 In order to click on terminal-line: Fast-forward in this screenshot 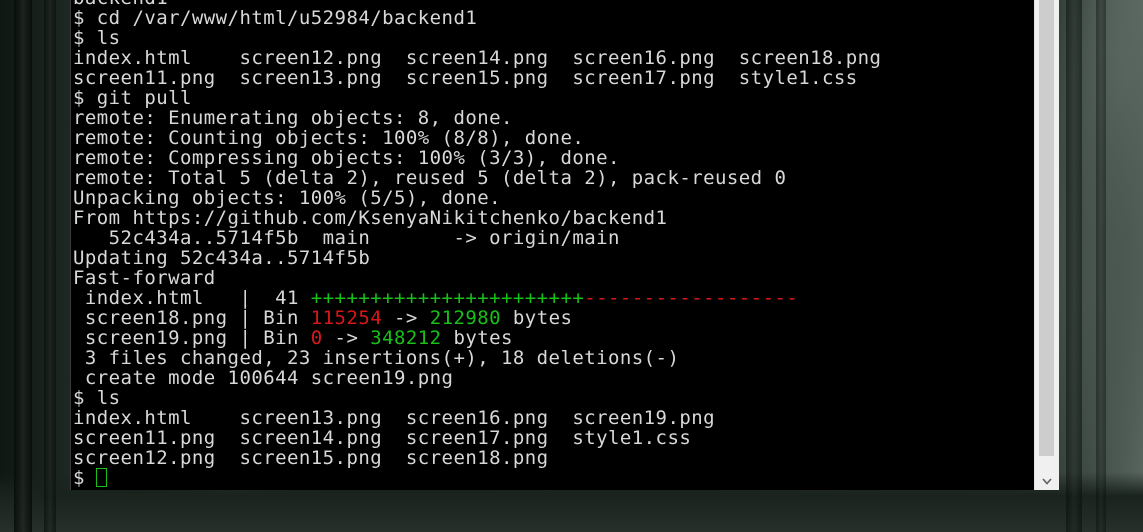, I will do `click(554, 278)`.